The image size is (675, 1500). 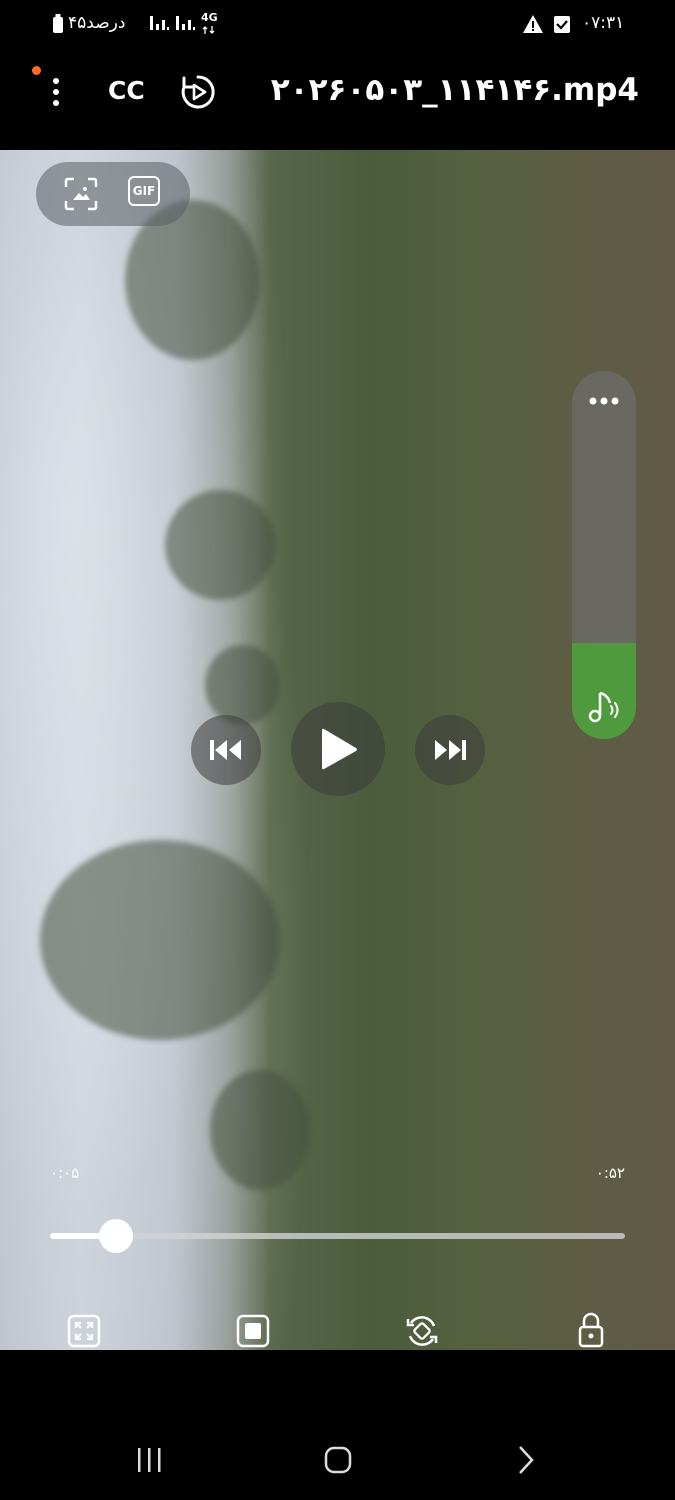 What do you see at coordinates (526, 1460) in the screenshot?
I see `back-nav-icon` at bounding box center [526, 1460].